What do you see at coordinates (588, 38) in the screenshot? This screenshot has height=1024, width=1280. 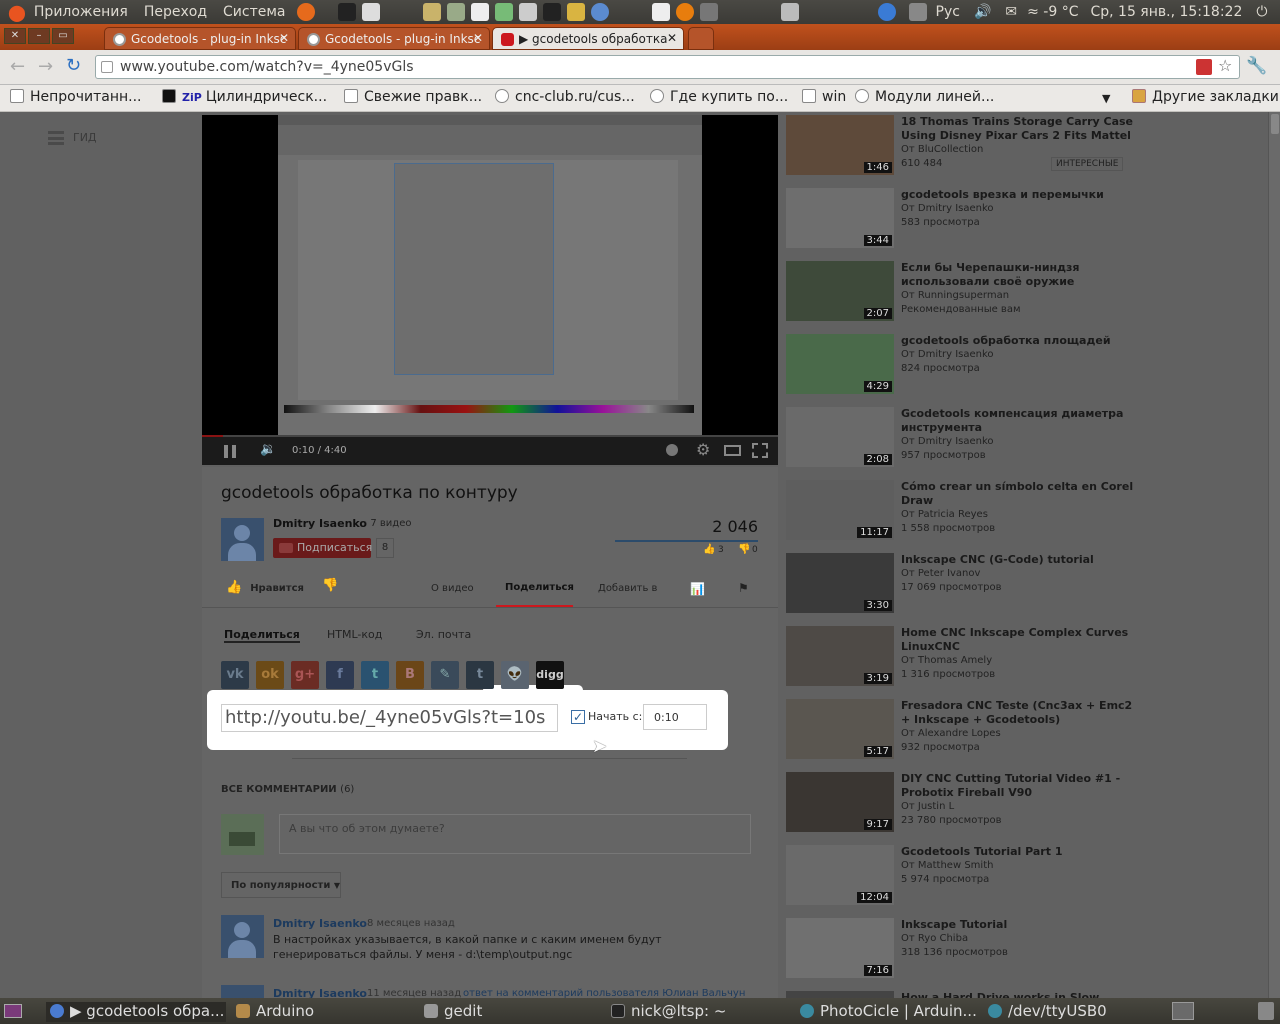 I see `browser-tab-active: ▶ gcodetools обработка ✕` at bounding box center [588, 38].